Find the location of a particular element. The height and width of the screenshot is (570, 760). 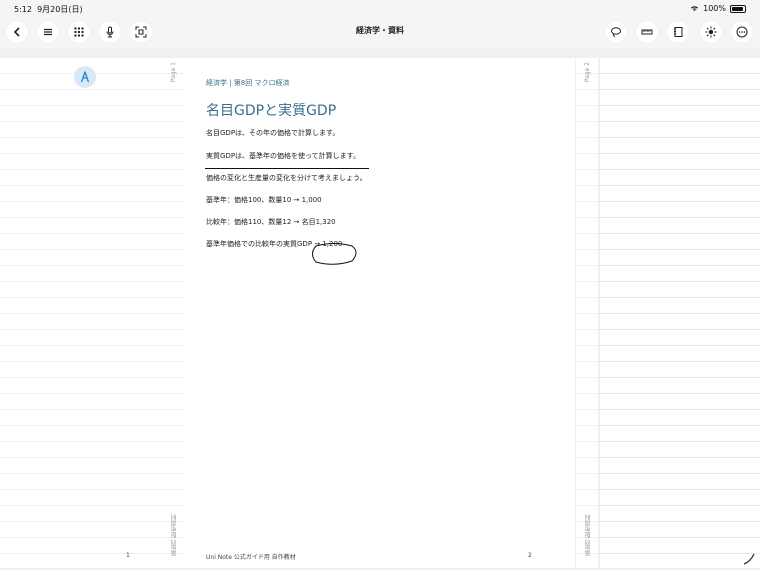

left-page-text: す。 is located at coordinates (1, 143).